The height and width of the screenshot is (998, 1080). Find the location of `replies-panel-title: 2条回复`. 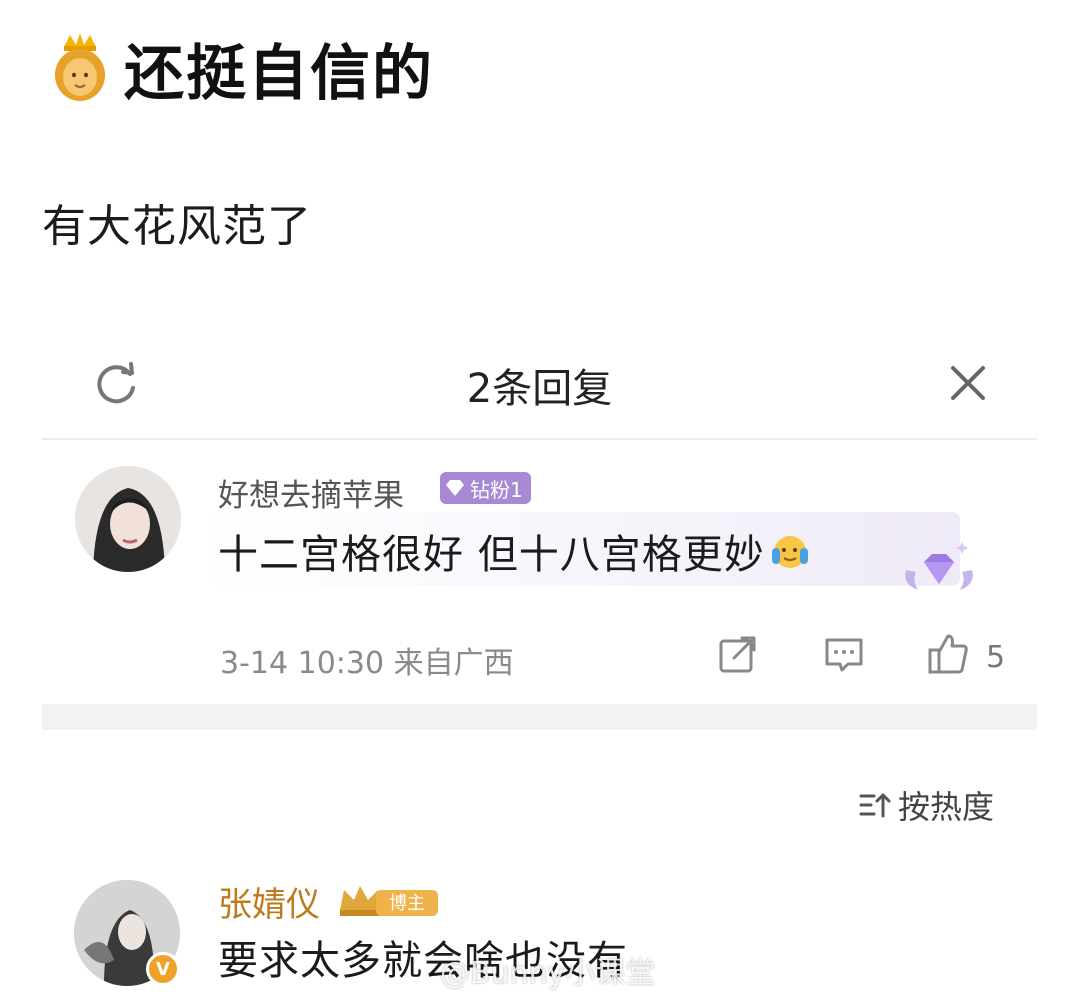

replies-panel-title: 2条回复 is located at coordinates (539, 389).